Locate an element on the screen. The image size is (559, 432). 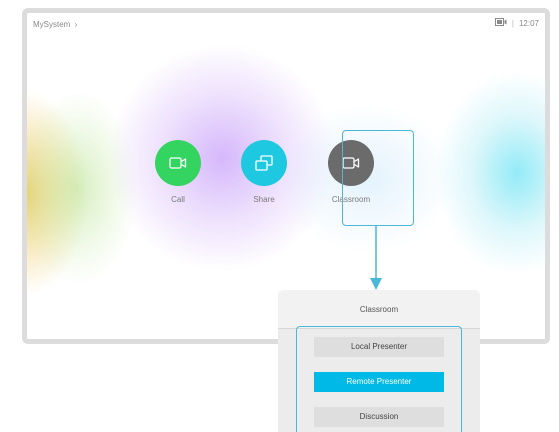
classroom-highlight is located at coordinates (378, 178).